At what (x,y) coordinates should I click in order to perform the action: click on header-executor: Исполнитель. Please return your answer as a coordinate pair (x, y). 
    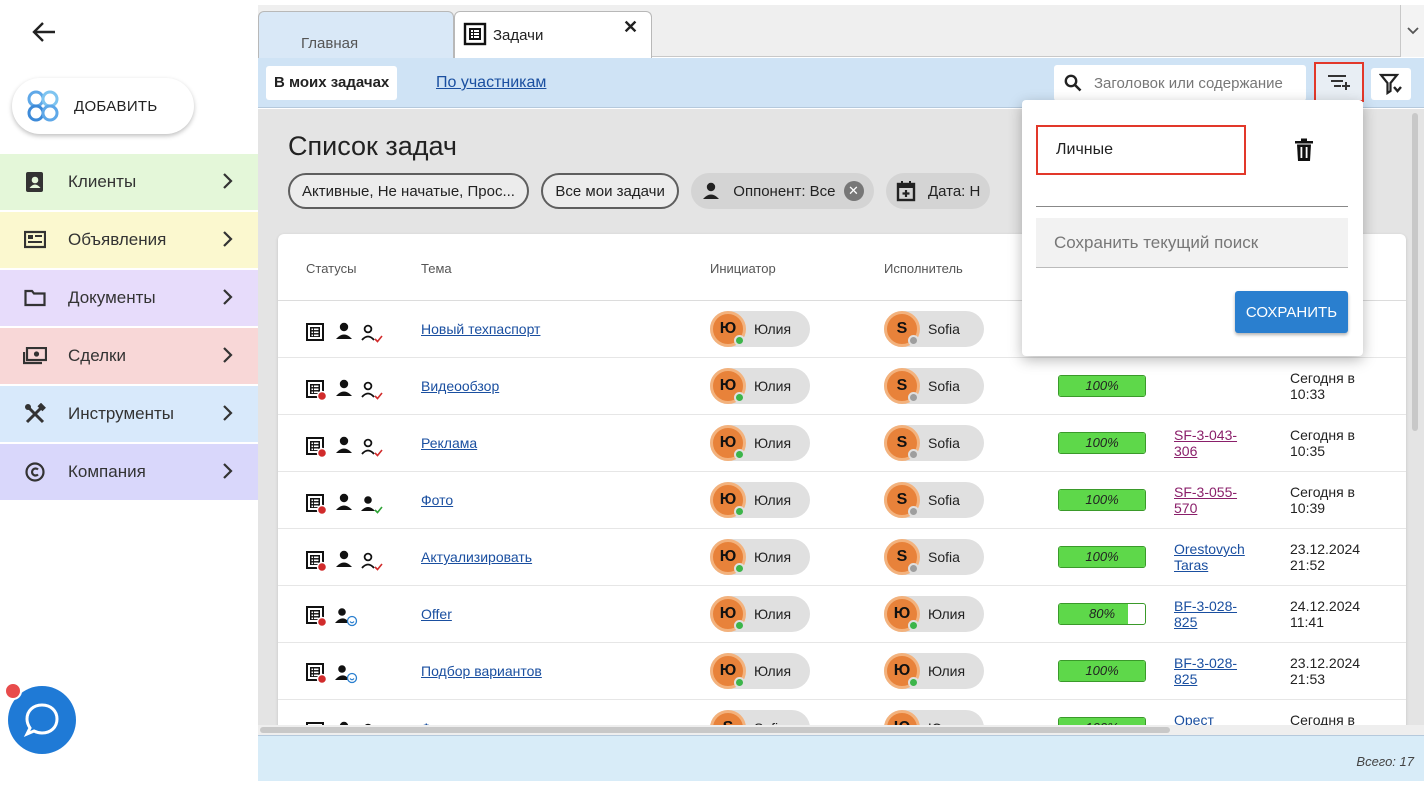
    Looking at the image, I should click on (923, 268).